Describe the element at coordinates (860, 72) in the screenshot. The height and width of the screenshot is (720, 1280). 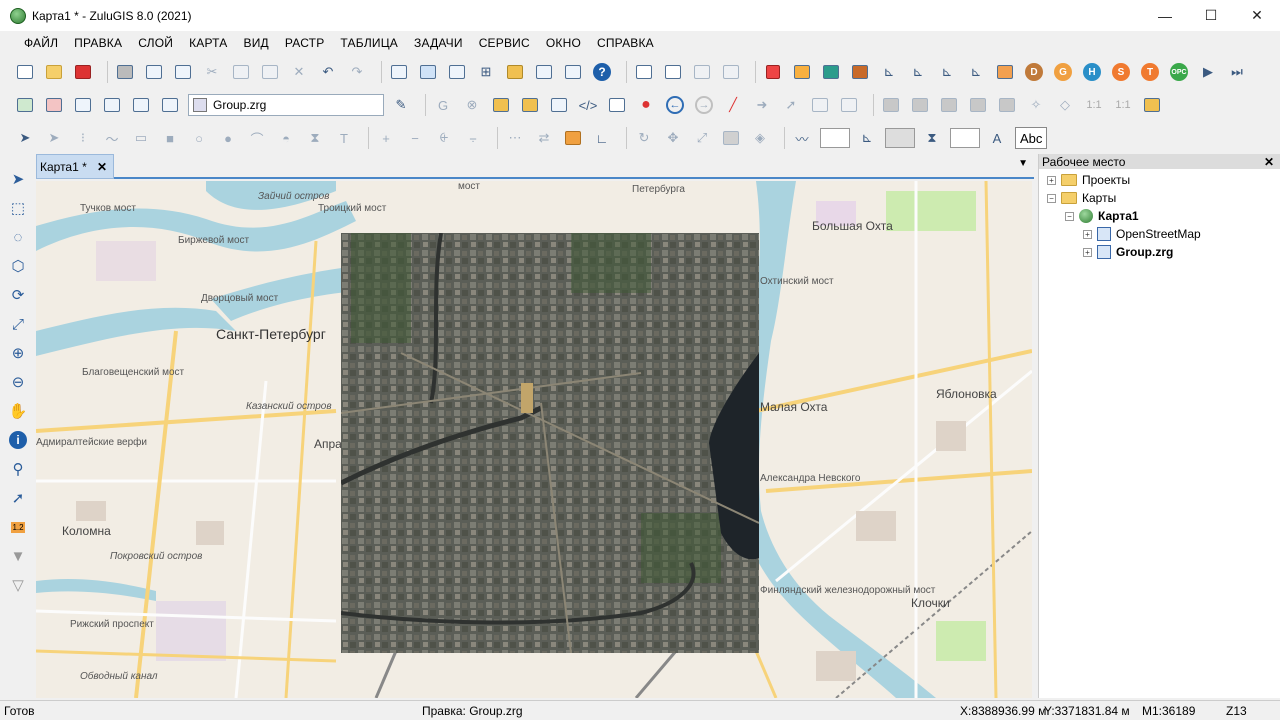
I see `heat-icon` at that location.